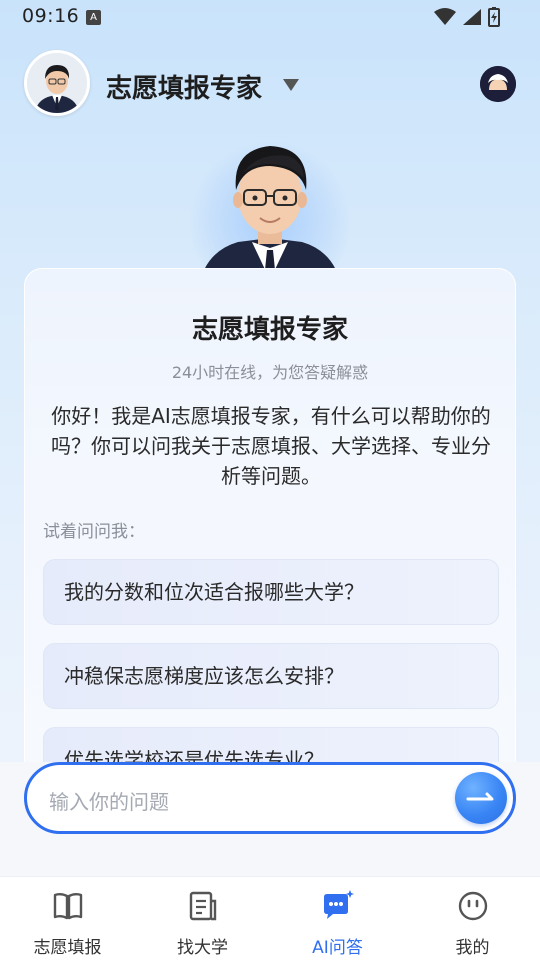 The image size is (540, 960). I want to click on avatar-portrait, so click(57, 83).